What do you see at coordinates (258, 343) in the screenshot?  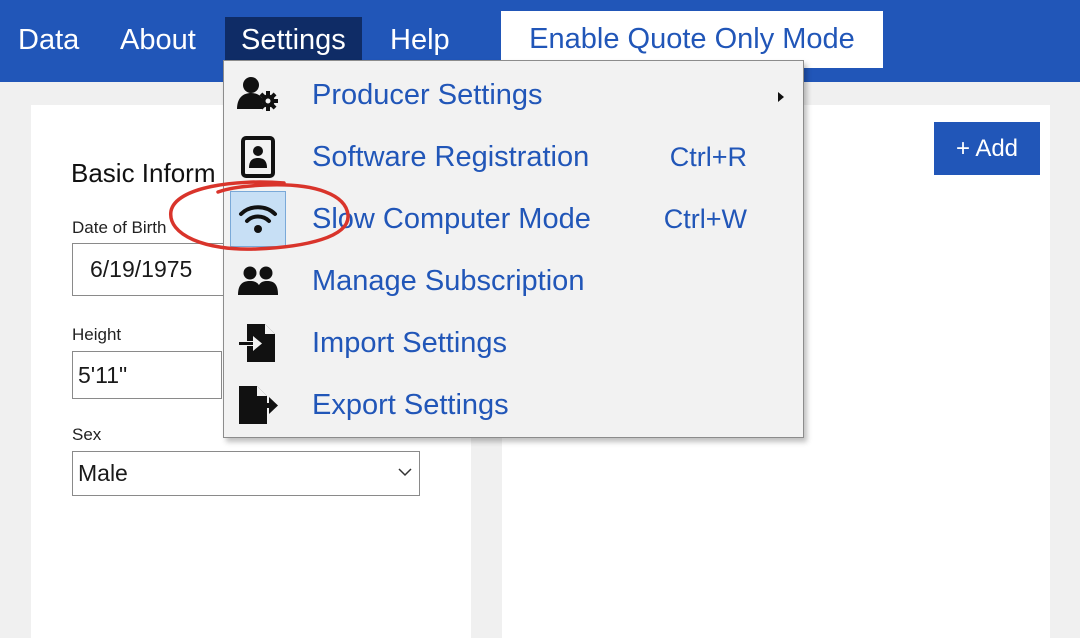 I see `file-import-icon` at bounding box center [258, 343].